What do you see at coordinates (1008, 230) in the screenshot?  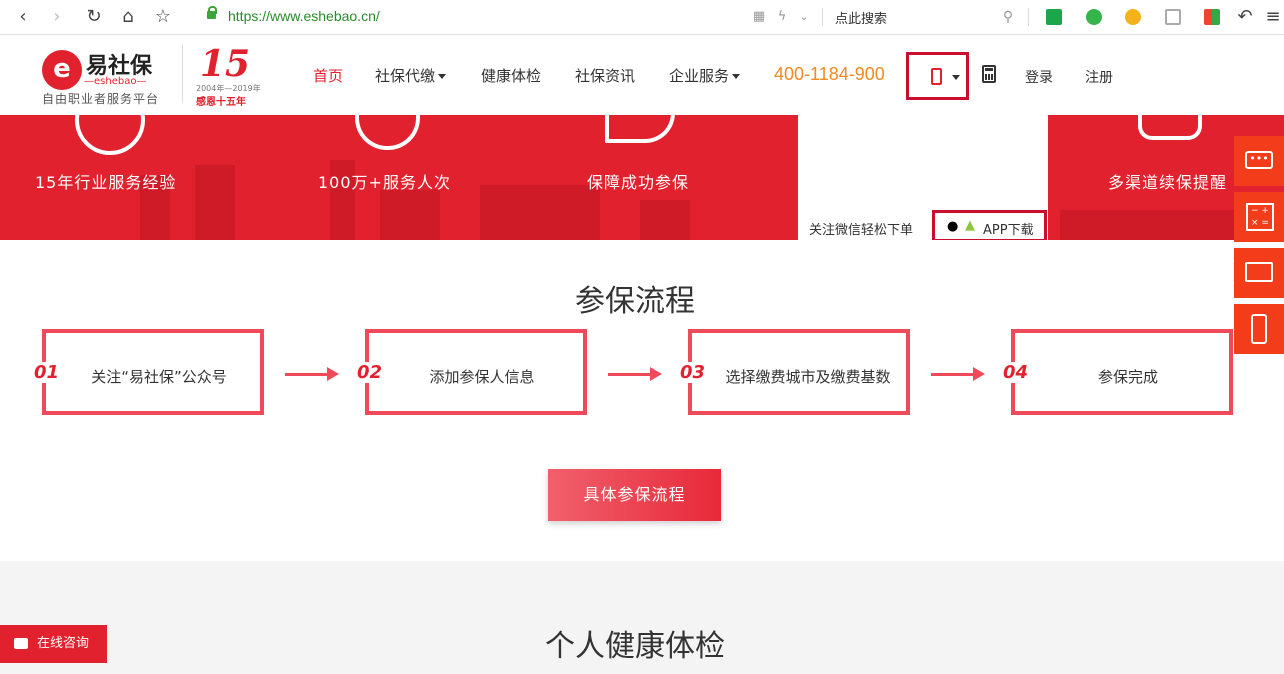 I see `app-download-label: APP下载` at bounding box center [1008, 230].